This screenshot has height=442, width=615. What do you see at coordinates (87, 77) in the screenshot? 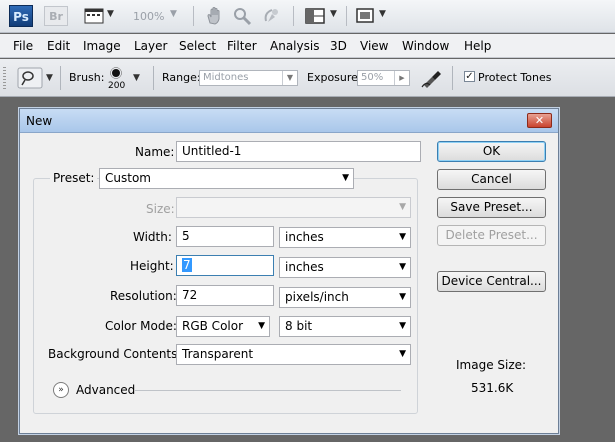
I see `brush-label: Brush:` at bounding box center [87, 77].